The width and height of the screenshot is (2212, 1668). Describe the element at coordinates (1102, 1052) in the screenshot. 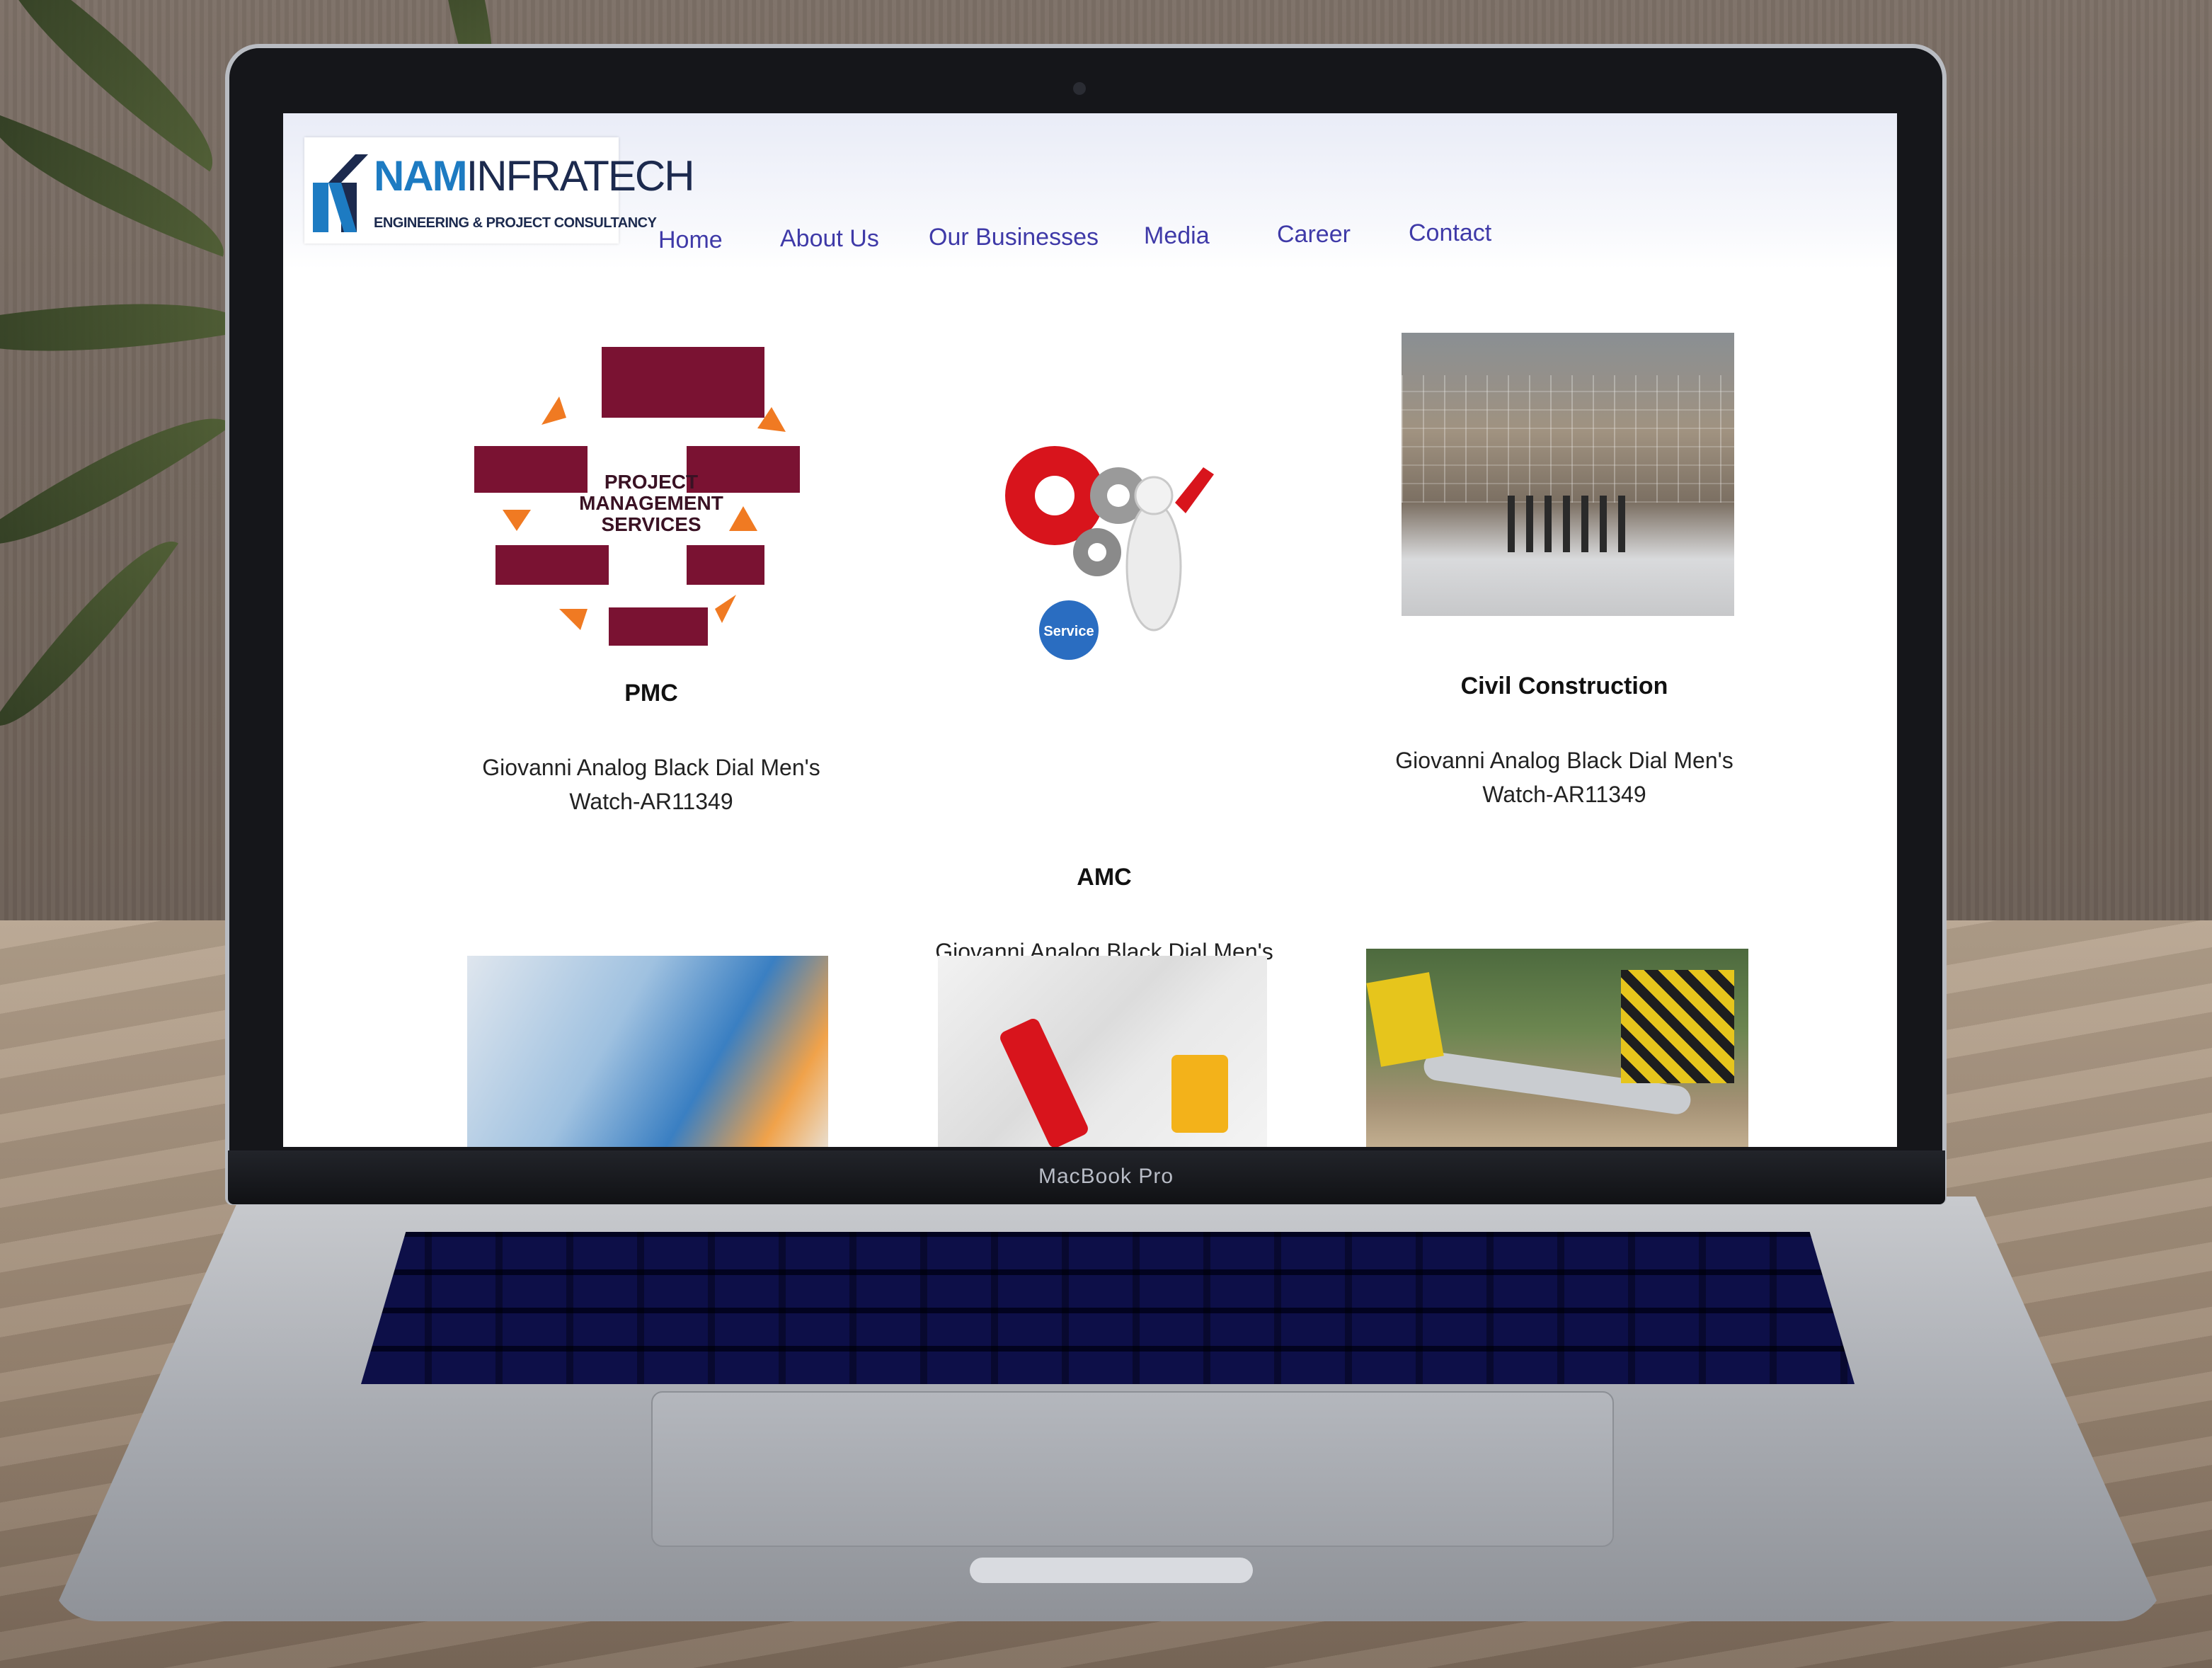

I see `electrical-tools-image` at that location.